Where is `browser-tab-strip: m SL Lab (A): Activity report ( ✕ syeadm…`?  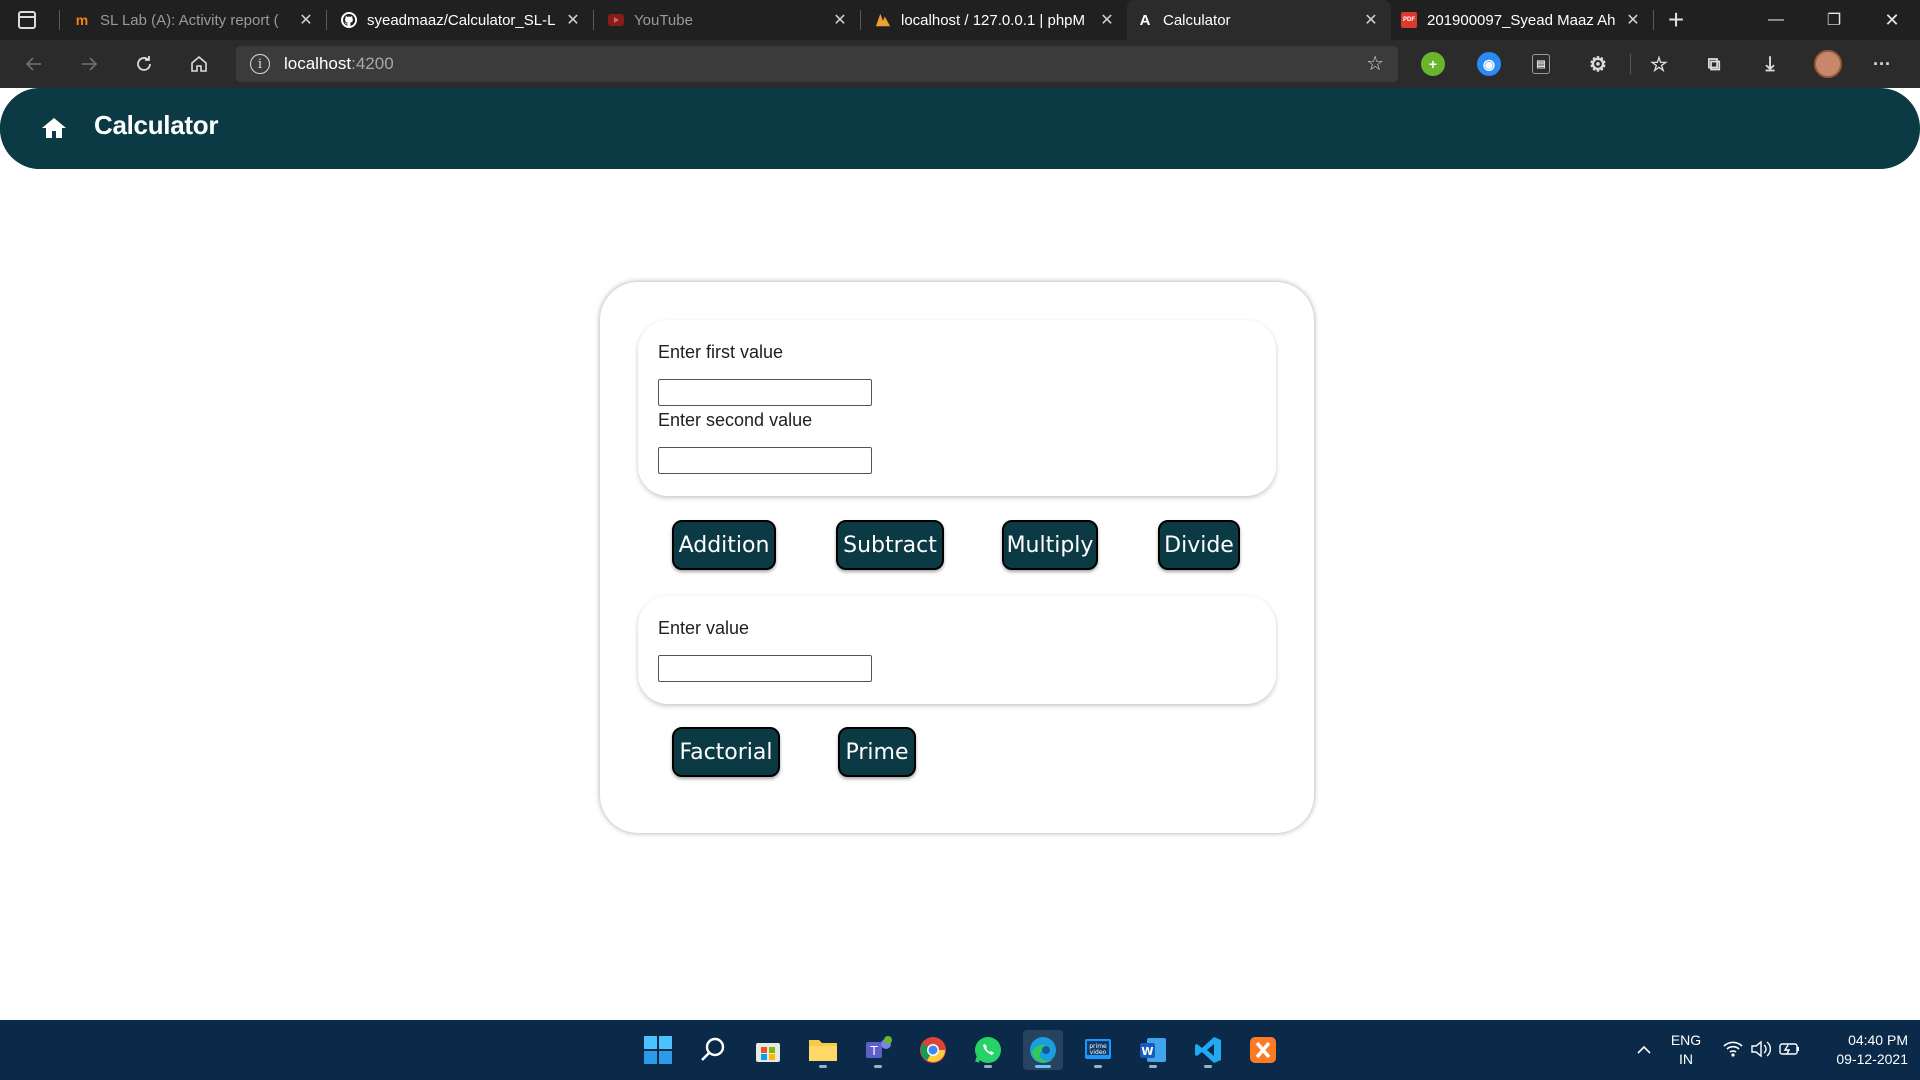 browser-tab-strip: m SL Lab (A): Activity report ( ✕ syeadm… is located at coordinates (960, 20).